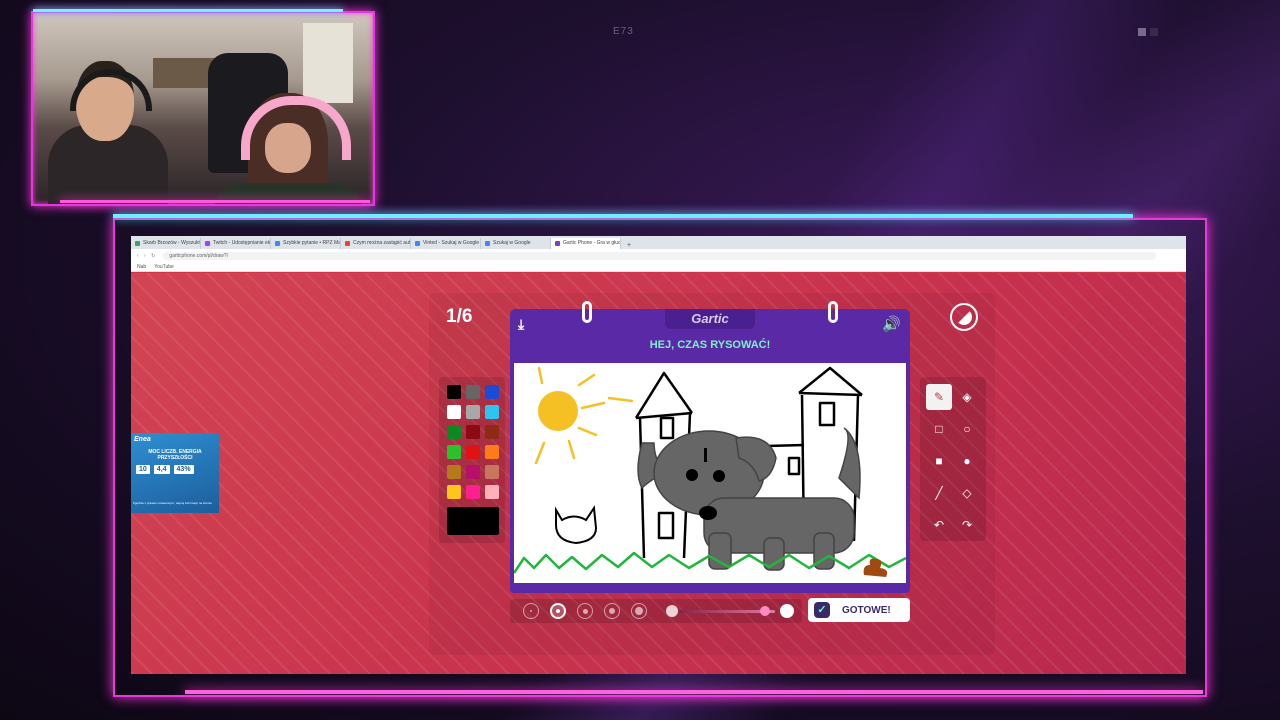  What do you see at coordinates (787, 611) in the screenshot?
I see `opacity-max-icon` at bounding box center [787, 611].